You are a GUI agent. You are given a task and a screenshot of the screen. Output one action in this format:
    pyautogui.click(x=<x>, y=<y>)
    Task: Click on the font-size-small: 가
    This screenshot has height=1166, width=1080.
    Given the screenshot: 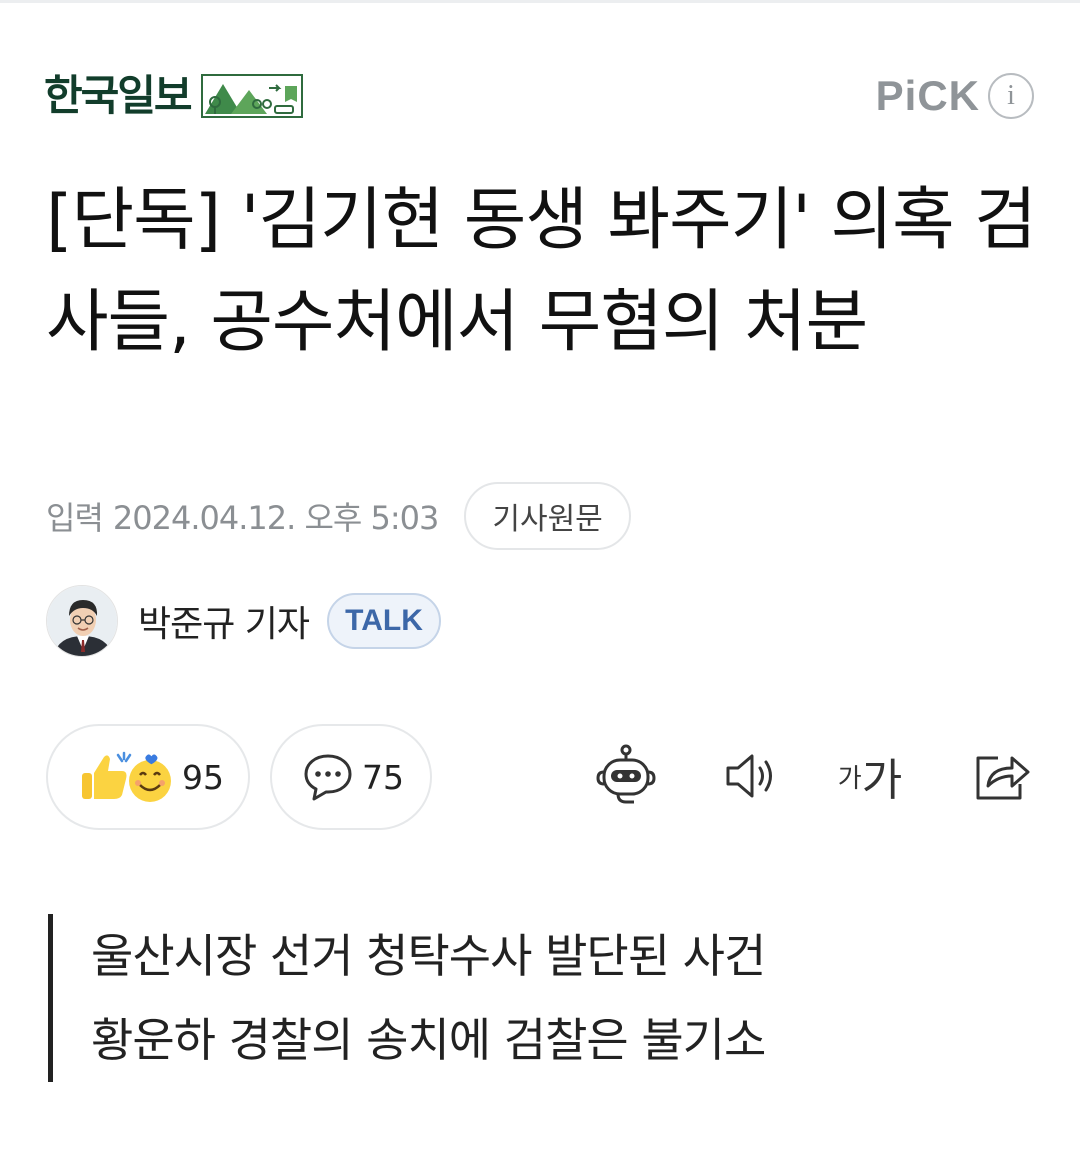 What is the action you would take?
    pyautogui.click(x=849, y=778)
    